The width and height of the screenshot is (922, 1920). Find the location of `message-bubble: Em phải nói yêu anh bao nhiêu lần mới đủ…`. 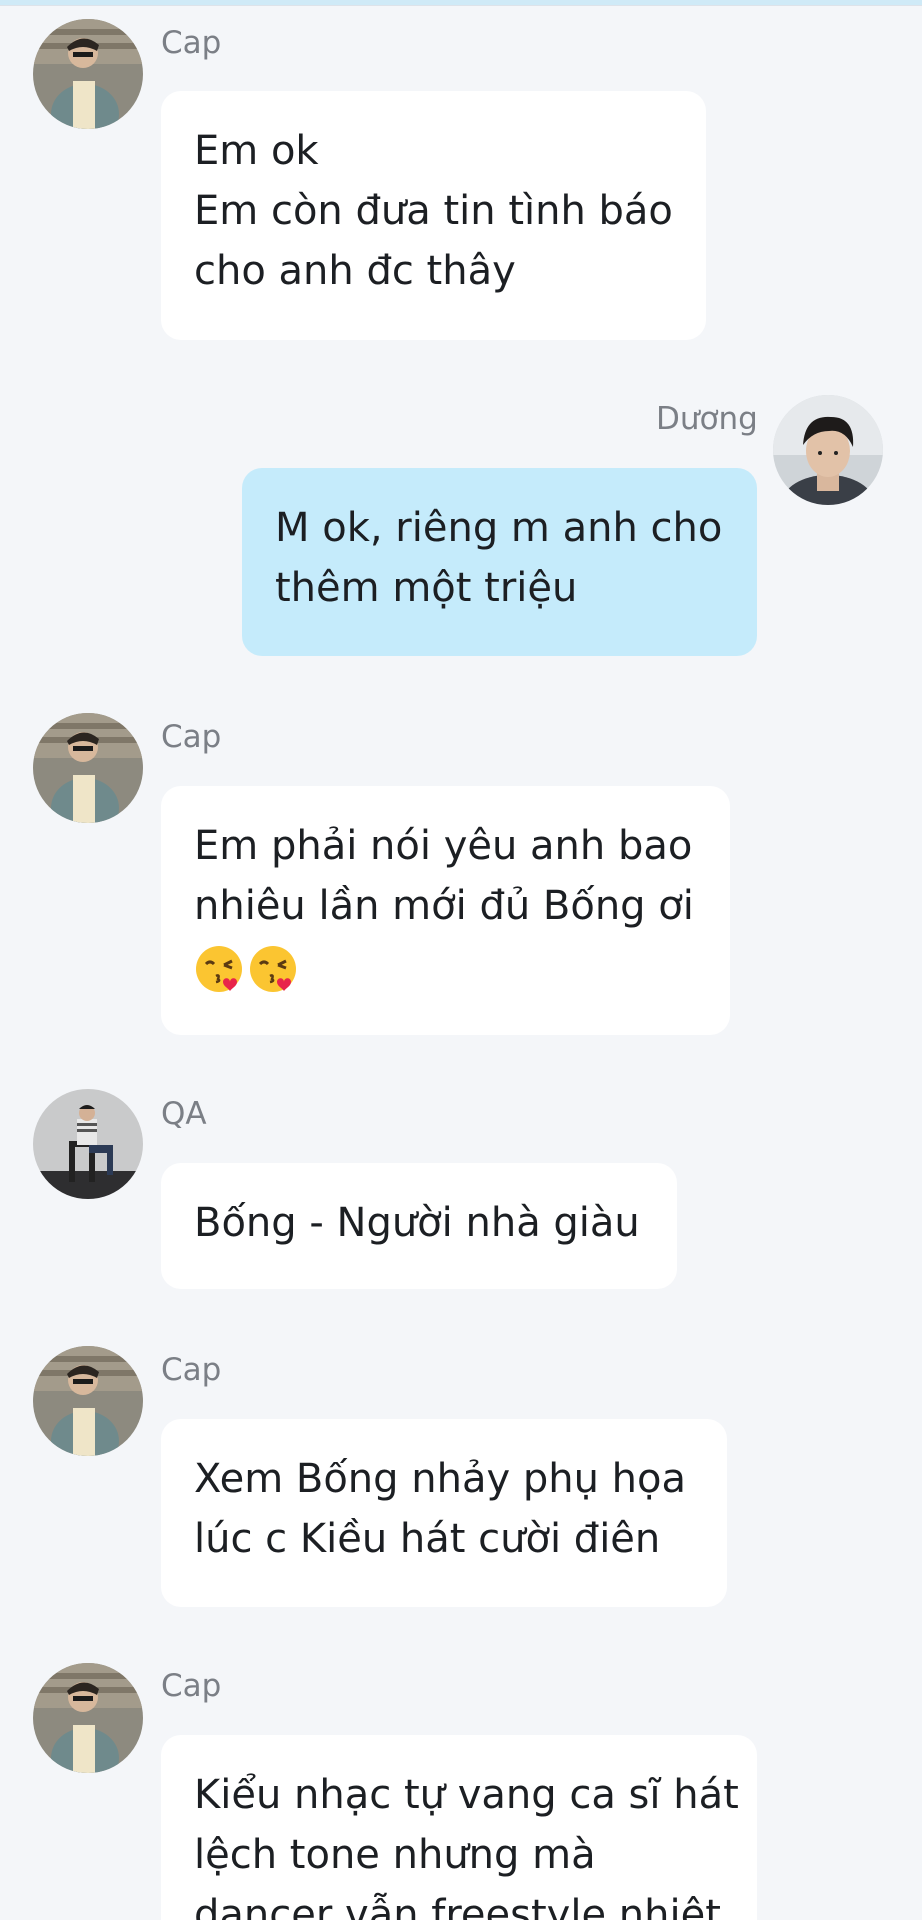

message-bubble: Em phải nói yêu anh bao nhiêu lần mới đủ… is located at coordinates (445, 910).